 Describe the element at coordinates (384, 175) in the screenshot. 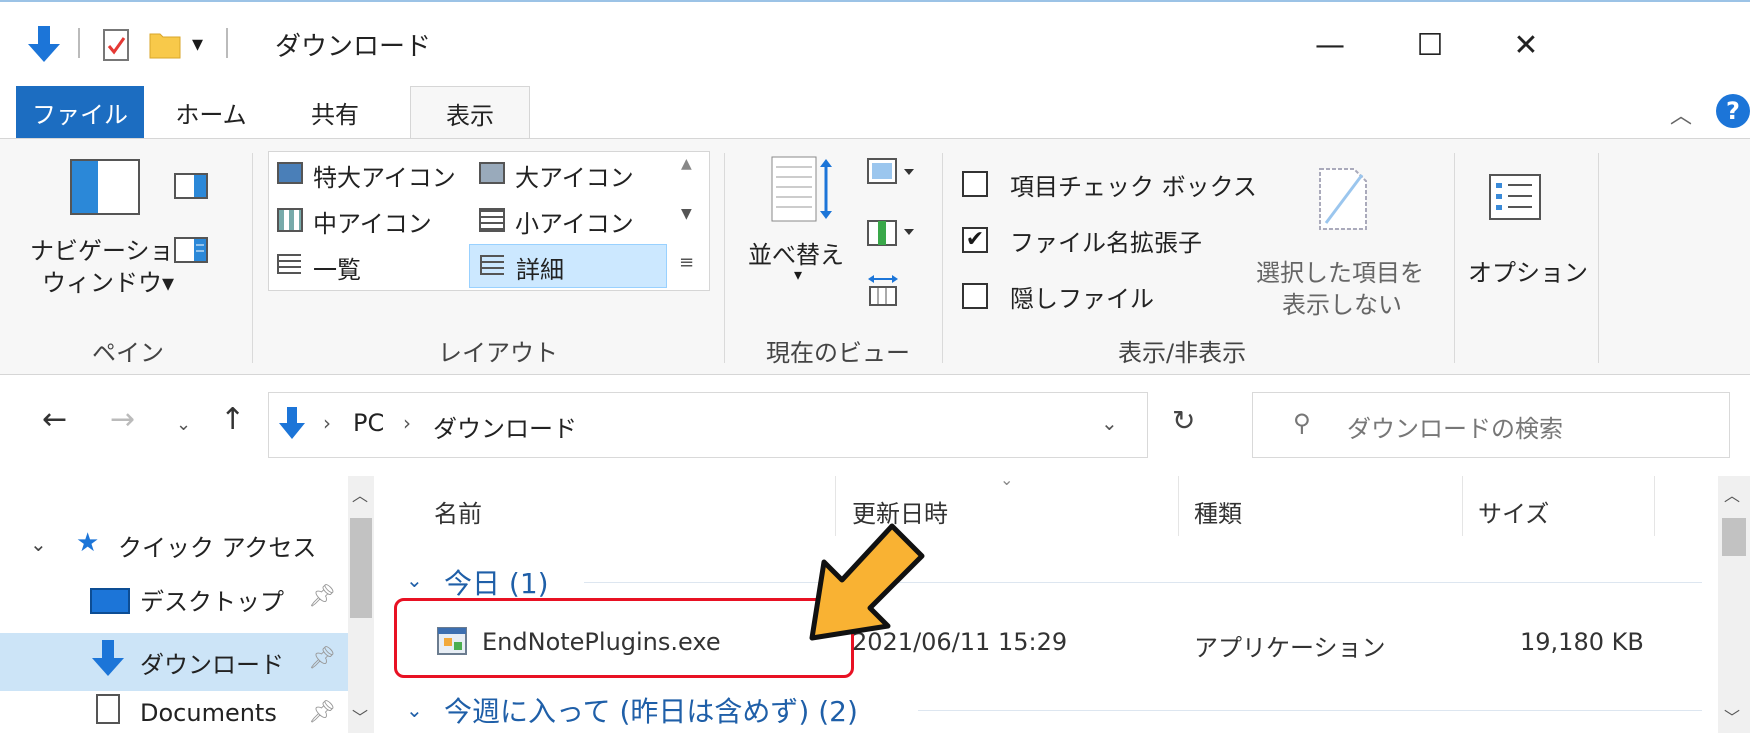

I see `layout-extra-large-icons: 特大アイコン` at that location.